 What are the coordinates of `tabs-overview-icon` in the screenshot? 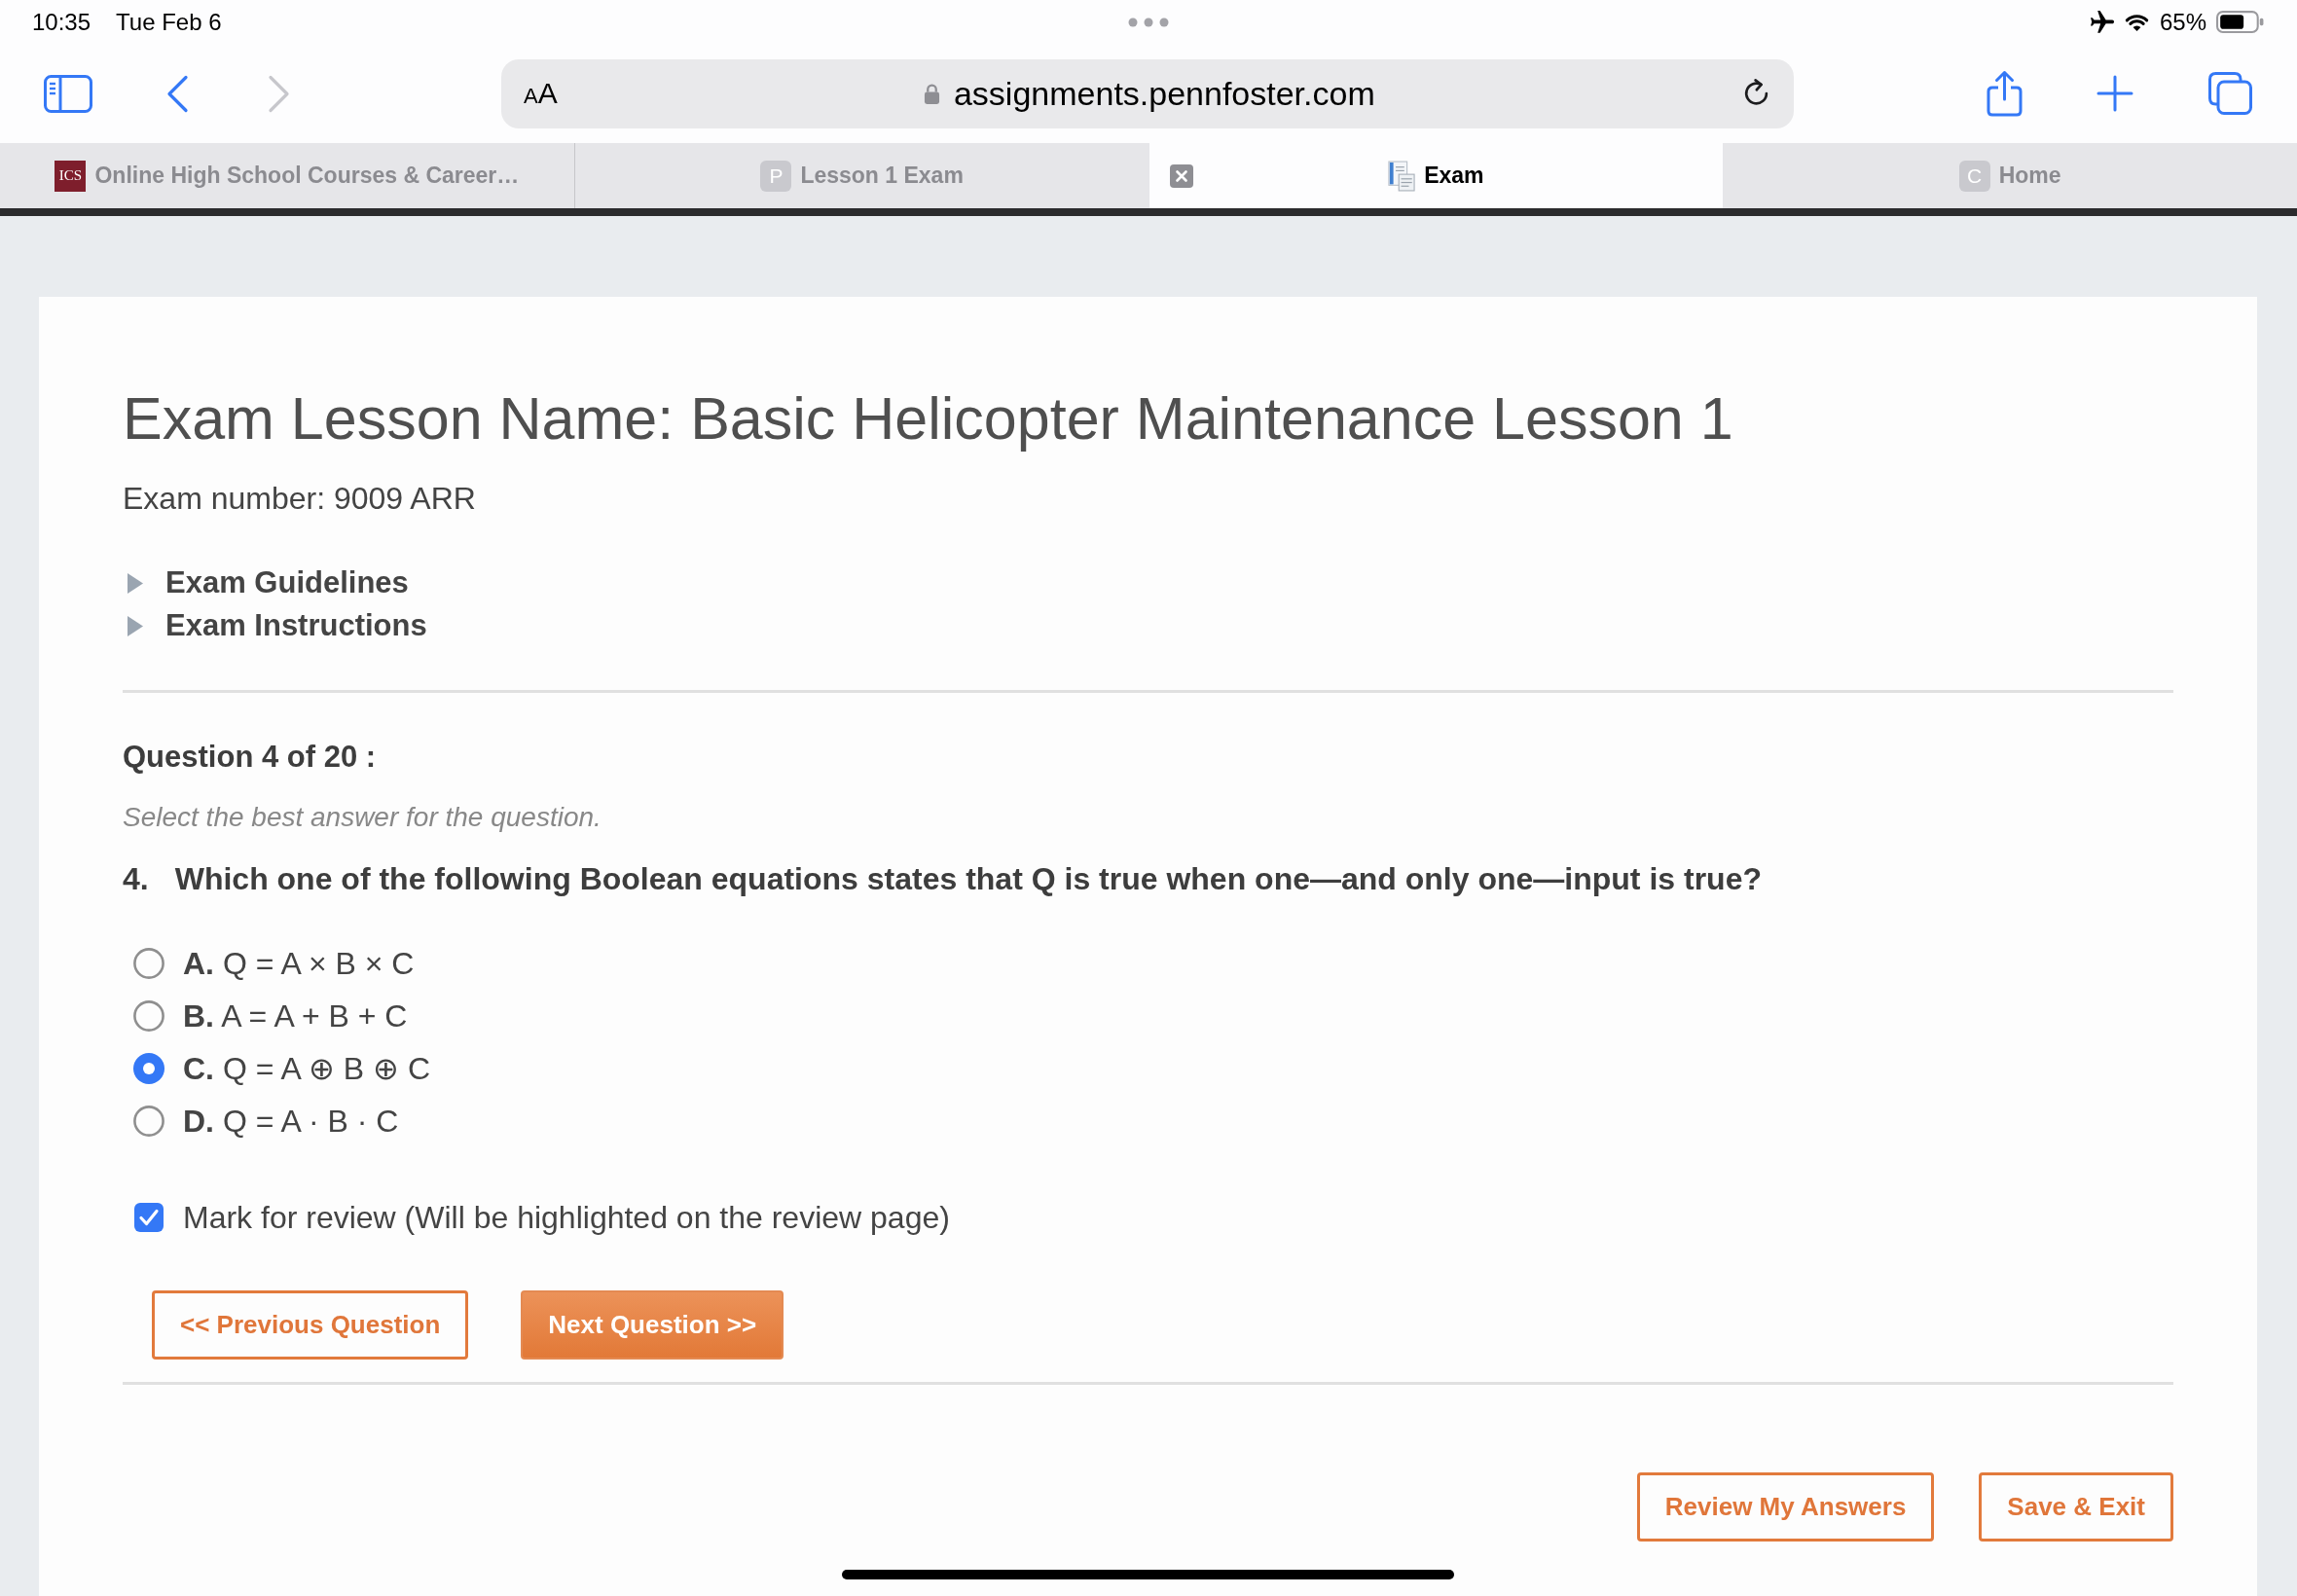 It's located at (2230, 93).